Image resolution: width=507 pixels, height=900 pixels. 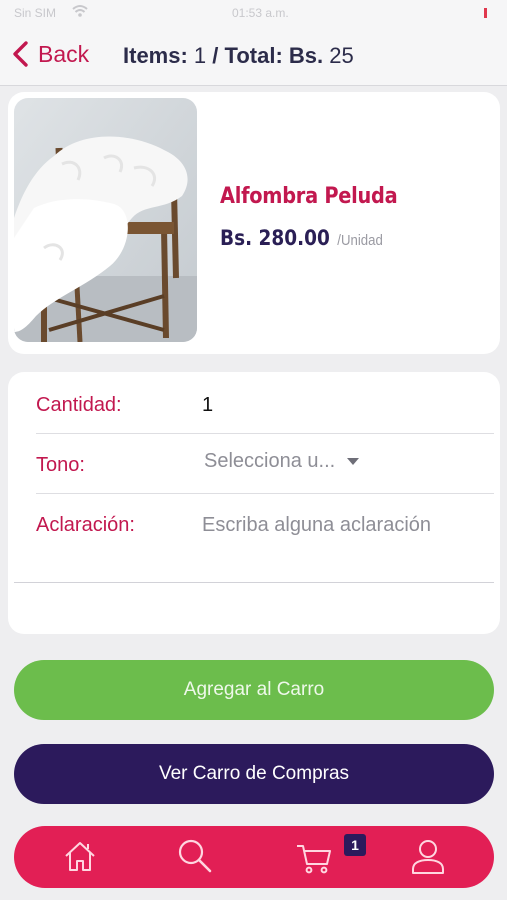 I want to click on tab-search, so click(x=194, y=856).